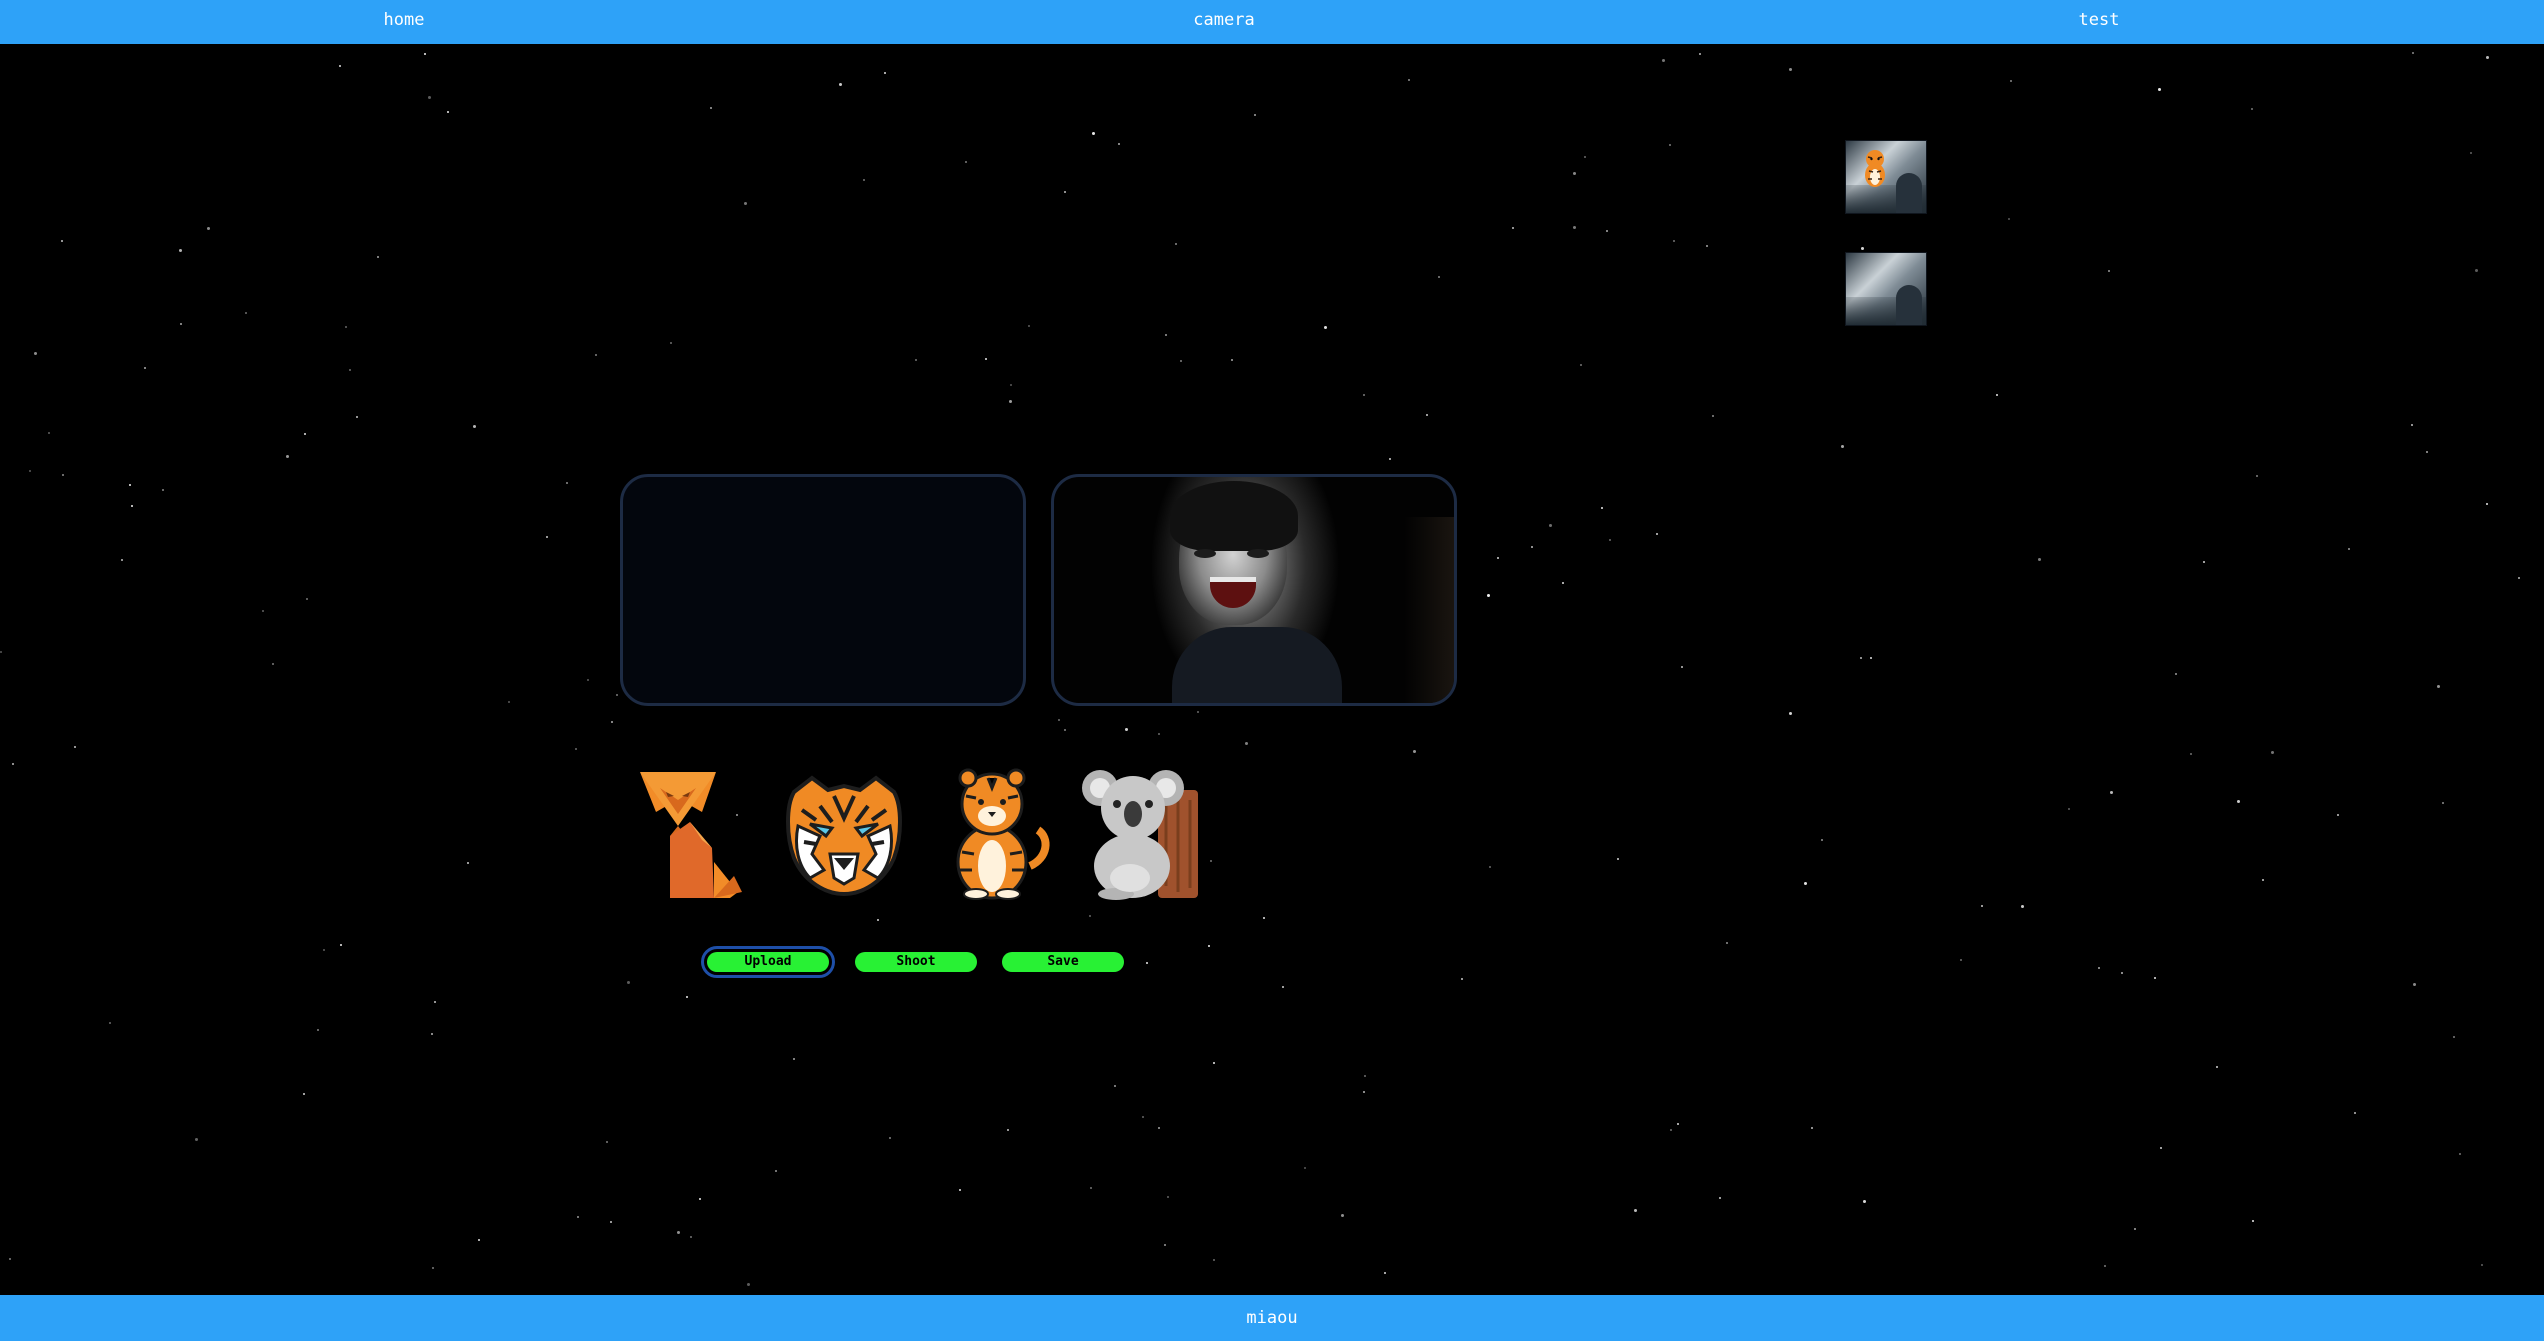  What do you see at coordinates (1063, 962) in the screenshot?
I see `save-button: Save` at bounding box center [1063, 962].